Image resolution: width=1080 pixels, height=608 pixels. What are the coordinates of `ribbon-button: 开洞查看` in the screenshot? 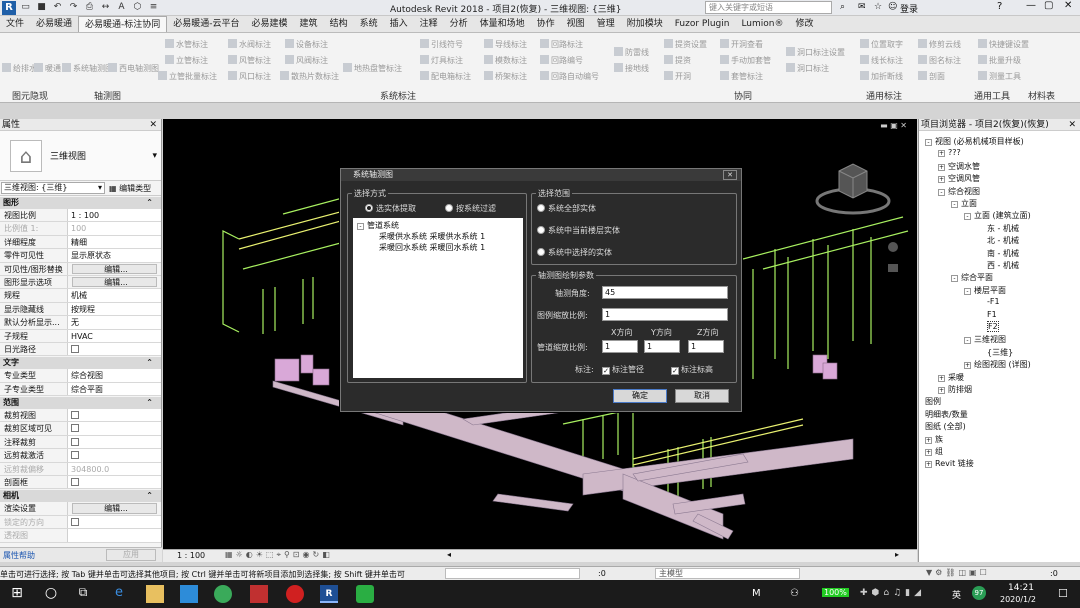 It's located at (741, 44).